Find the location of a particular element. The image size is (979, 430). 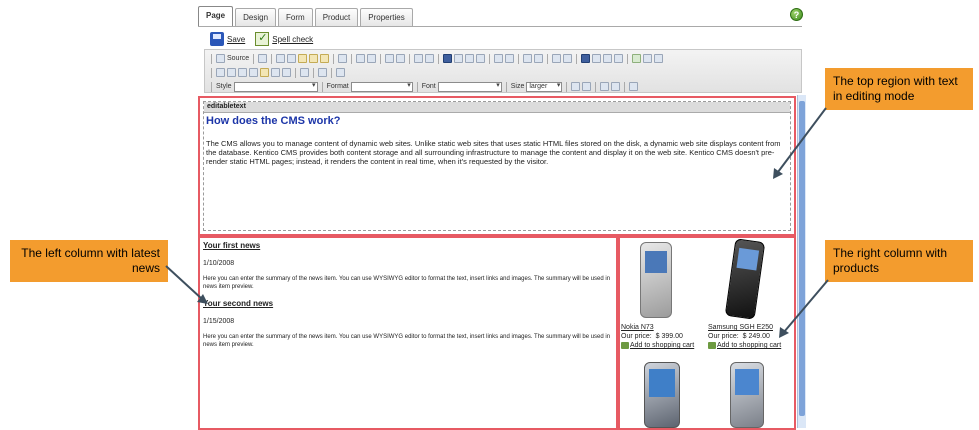

copy-icon is located at coordinates (292, 58).